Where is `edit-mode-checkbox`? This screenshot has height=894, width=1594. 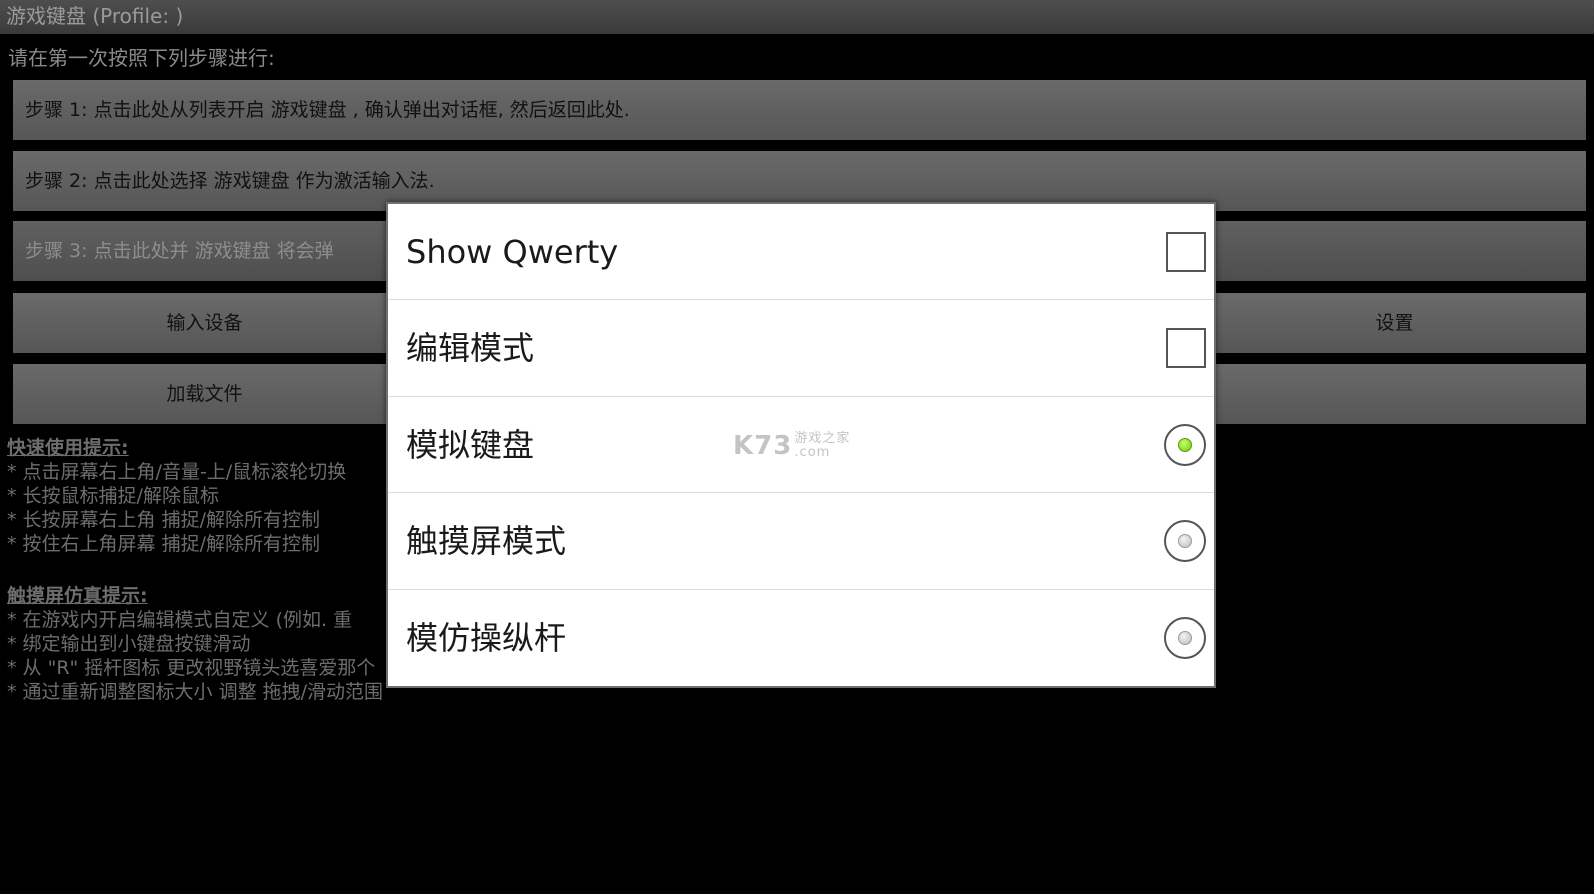 edit-mode-checkbox is located at coordinates (1186, 348).